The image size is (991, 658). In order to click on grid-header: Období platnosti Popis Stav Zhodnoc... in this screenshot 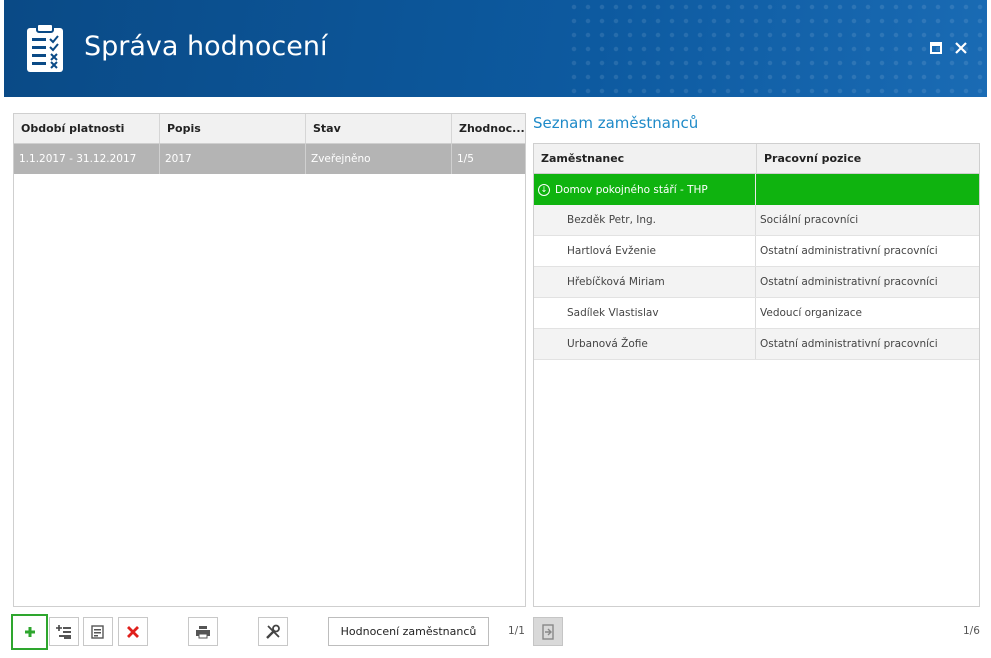, I will do `click(269, 129)`.